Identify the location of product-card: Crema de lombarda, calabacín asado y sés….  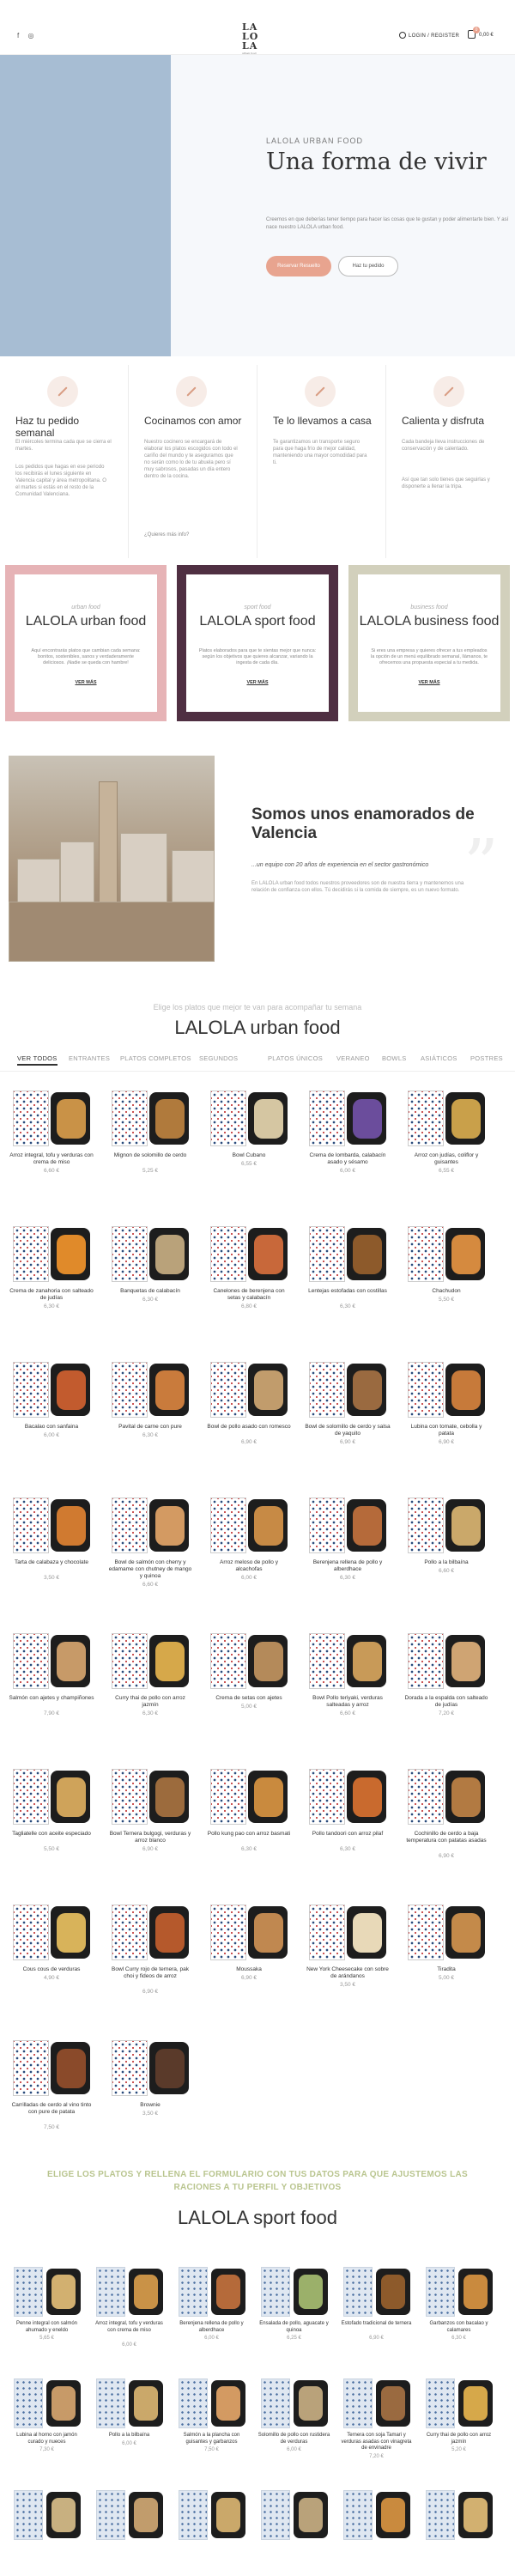
(348, 1151).